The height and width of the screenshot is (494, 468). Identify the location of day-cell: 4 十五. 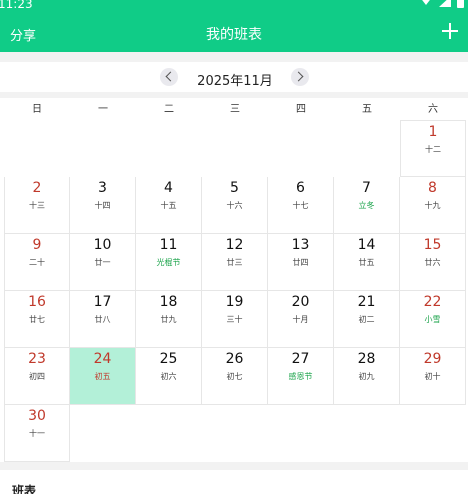
(169, 205).